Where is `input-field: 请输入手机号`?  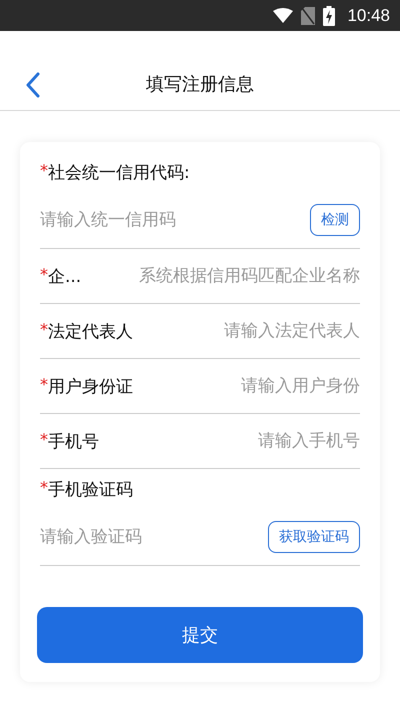
input-field: 请输入手机号 is located at coordinates (235, 441).